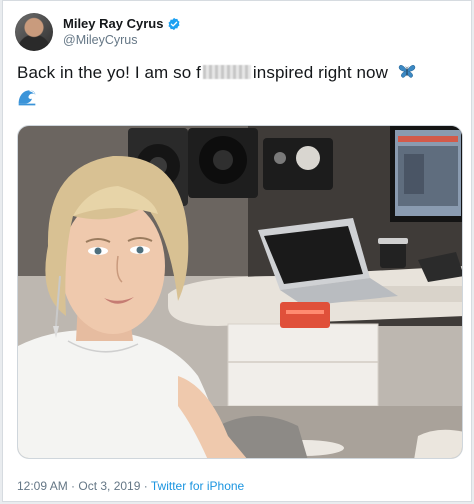  I want to click on tweet-text-part2: inspired right now, so click(320, 72).